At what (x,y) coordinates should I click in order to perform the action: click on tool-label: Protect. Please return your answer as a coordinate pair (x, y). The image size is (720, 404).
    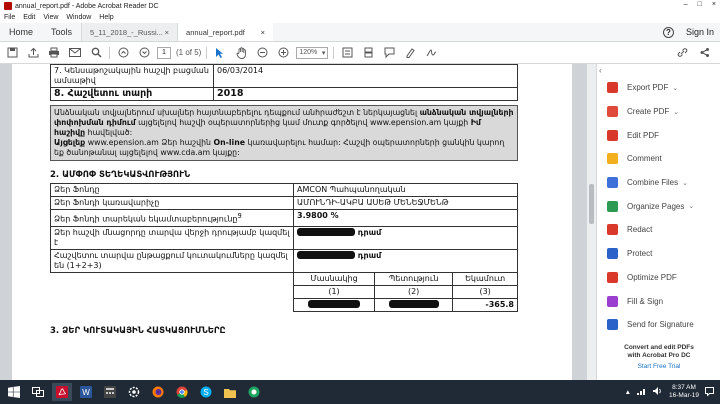
    Looking at the image, I should click on (640, 254).